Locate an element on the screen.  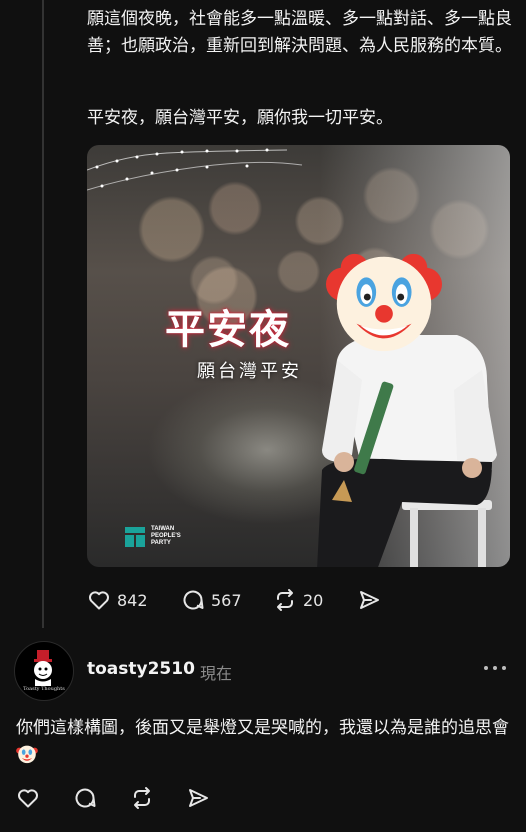
ellipsis-icon is located at coordinates (495, 668).